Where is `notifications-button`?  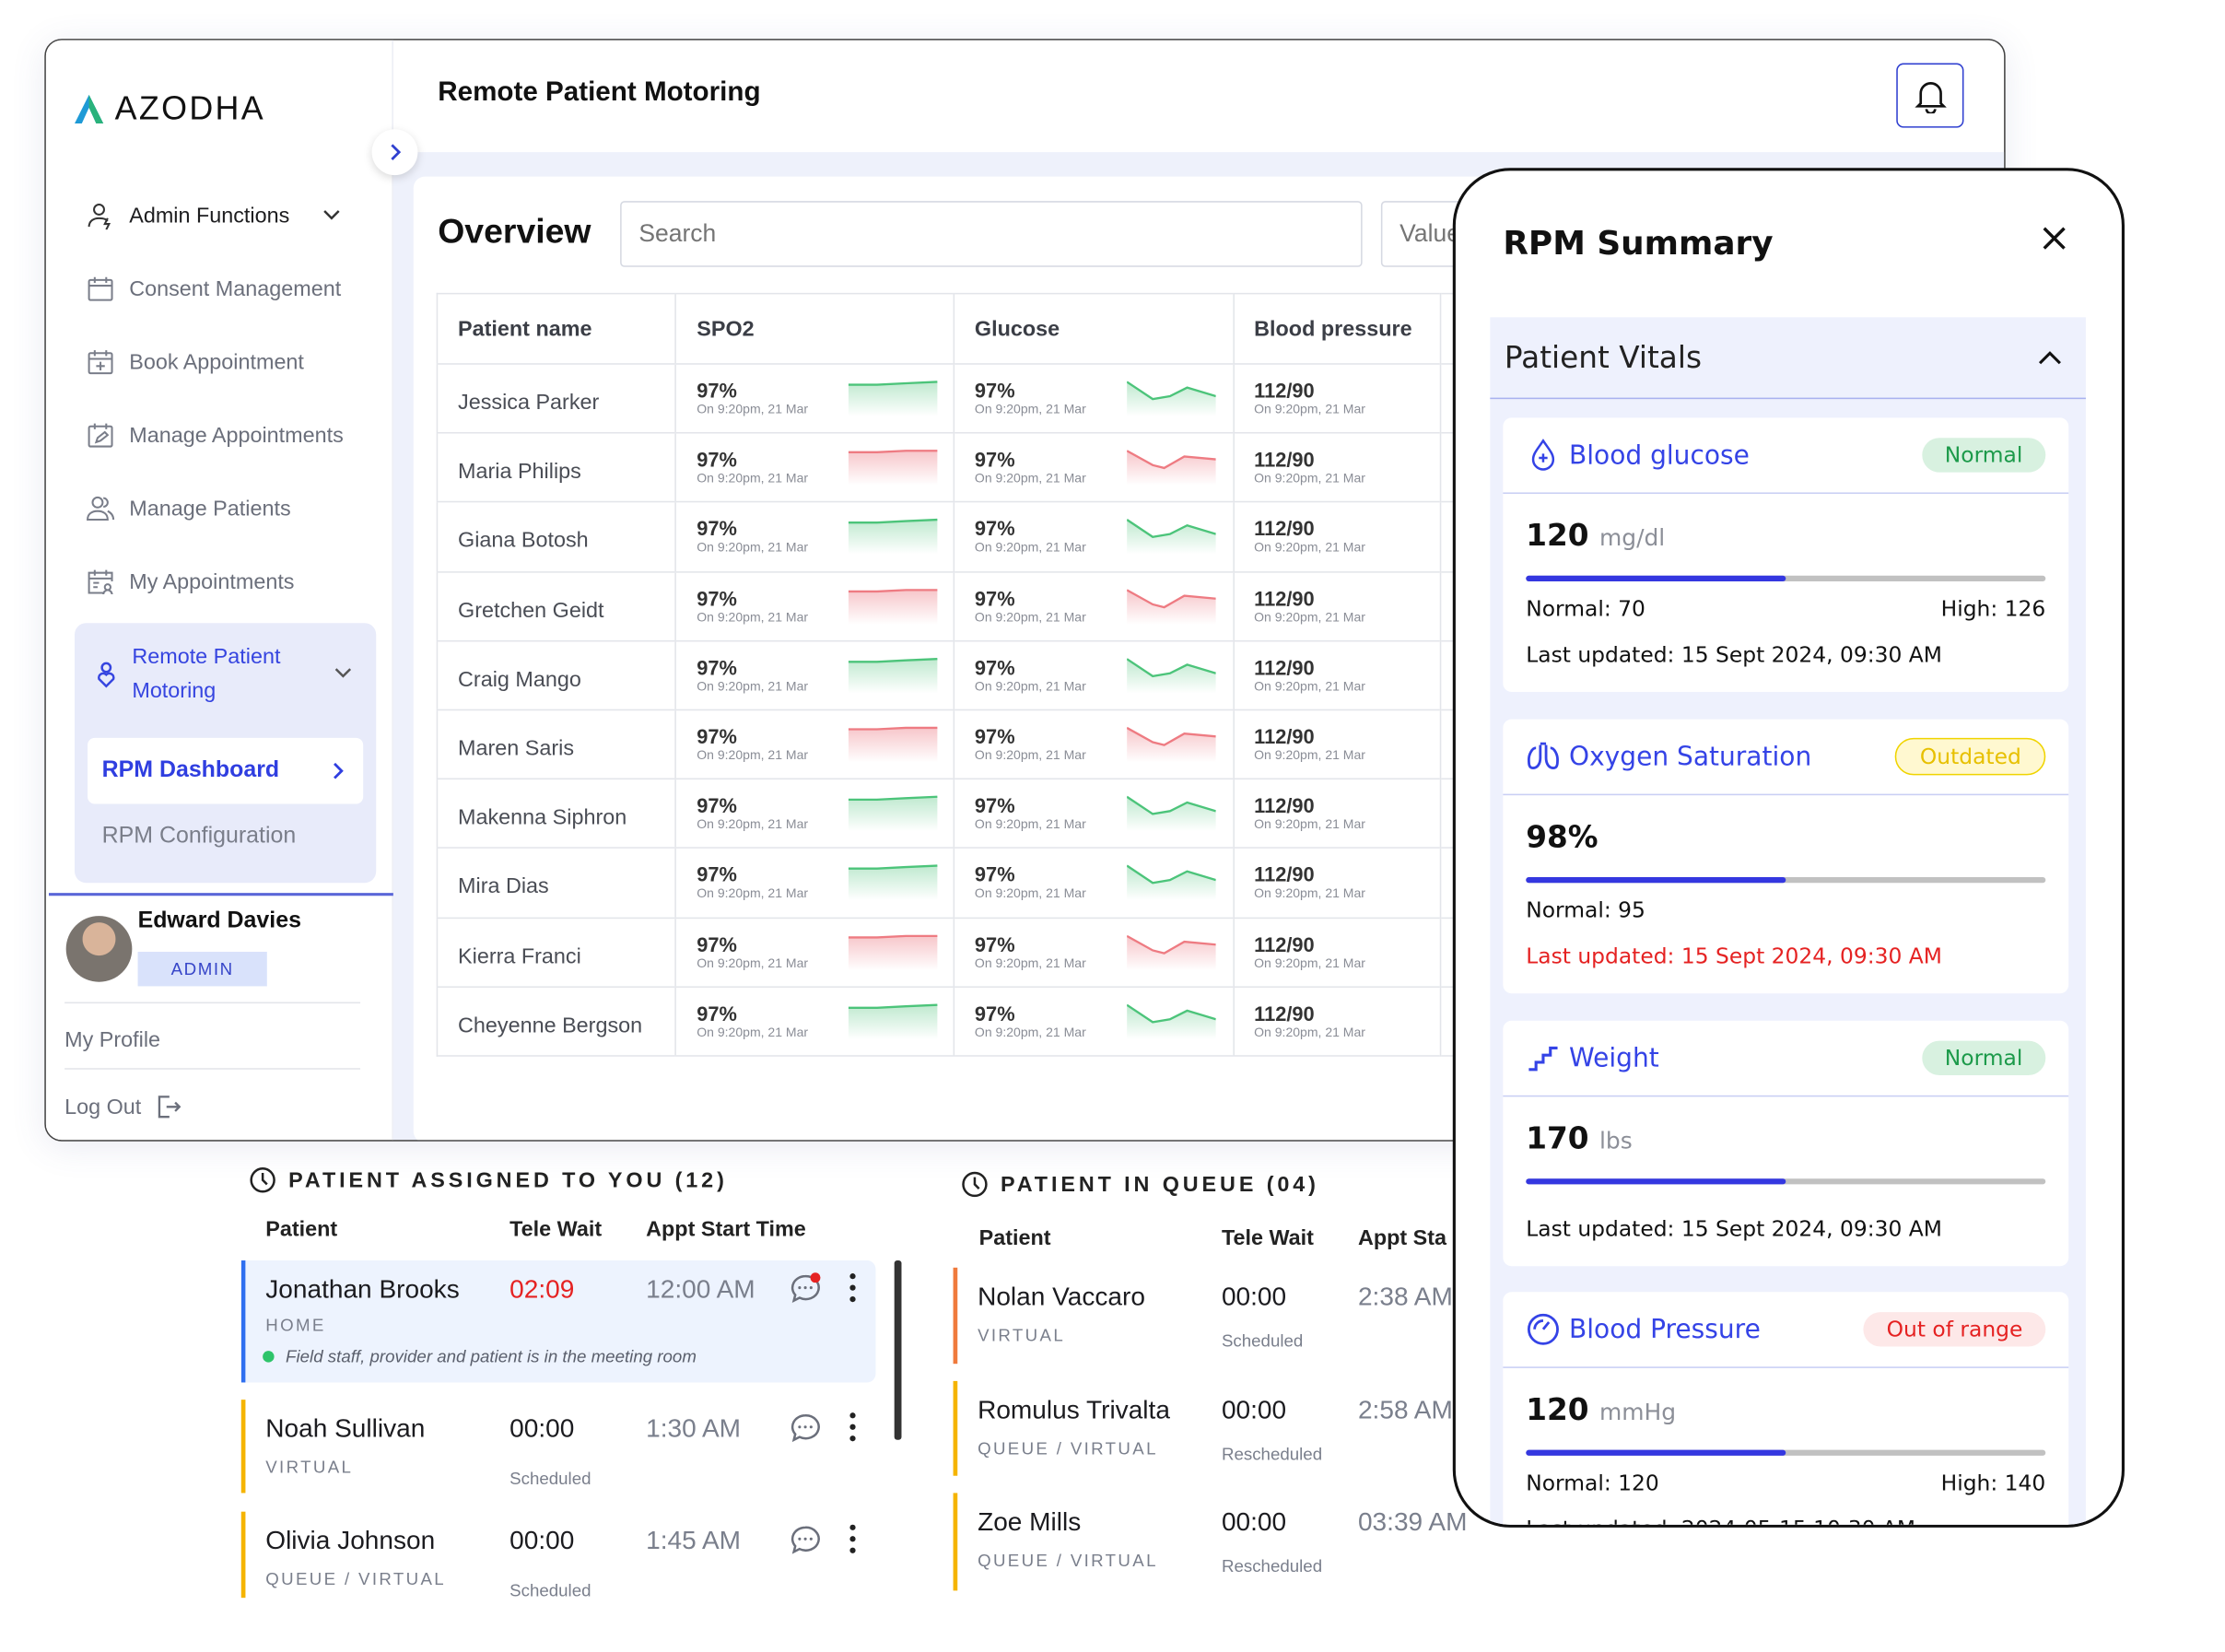
notifications-button is located at coordinates (1930, 95).